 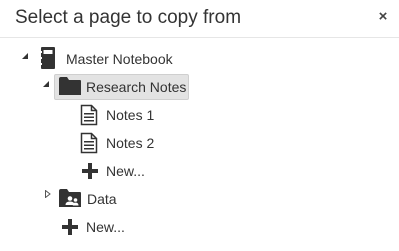 What do you see at coordinates (70, 198) in the screenshot?
I see `shared-folder-icon` at bounding box center [70, 198].